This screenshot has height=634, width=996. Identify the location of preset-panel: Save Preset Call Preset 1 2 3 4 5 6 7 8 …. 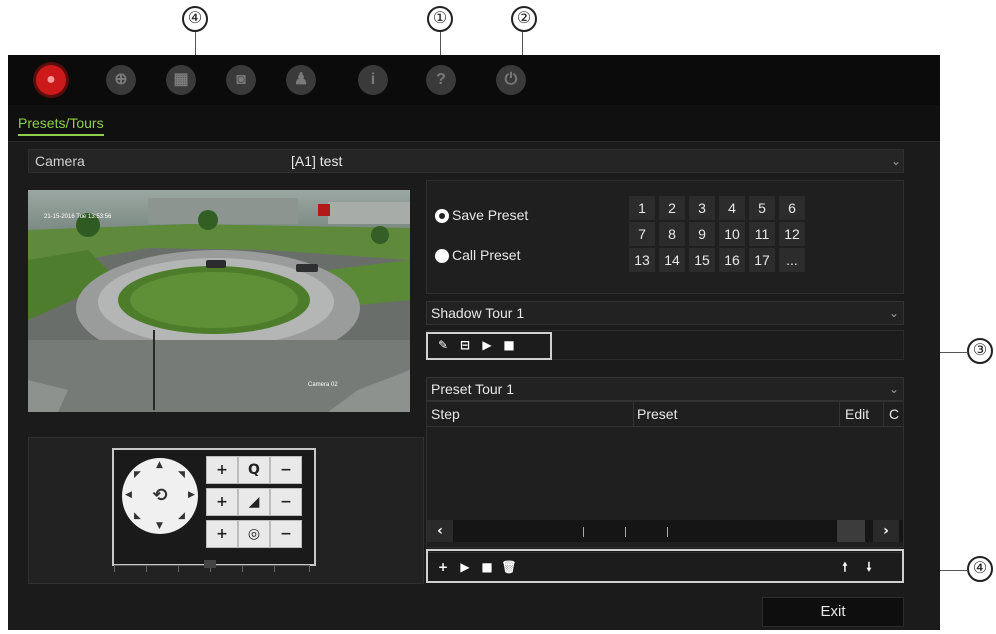
(665, 237).